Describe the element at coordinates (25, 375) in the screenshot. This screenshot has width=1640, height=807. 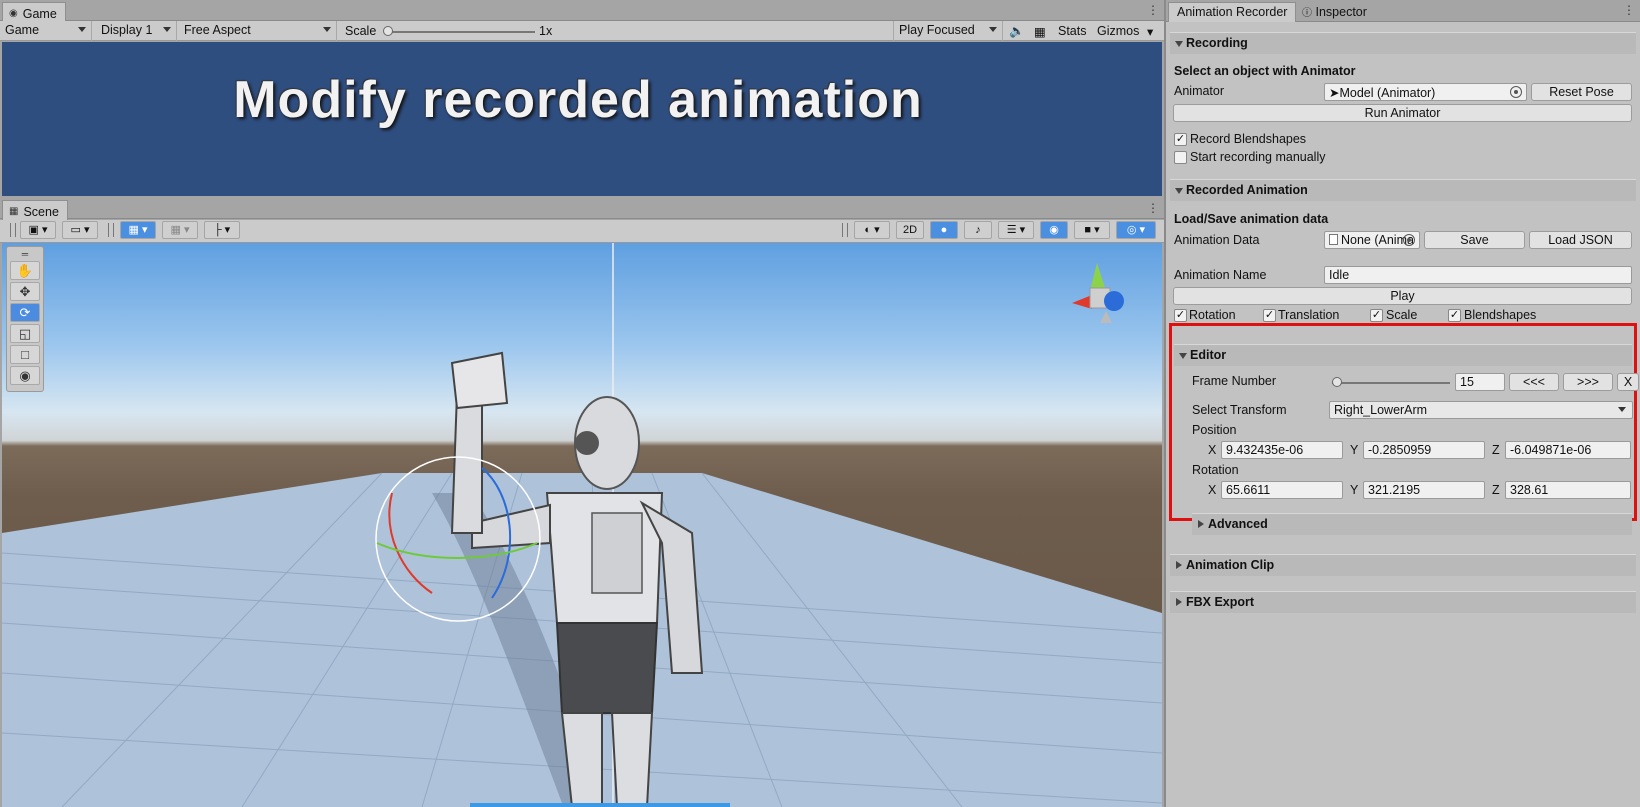
I see `transform-tool-icon: ◉` at that location.